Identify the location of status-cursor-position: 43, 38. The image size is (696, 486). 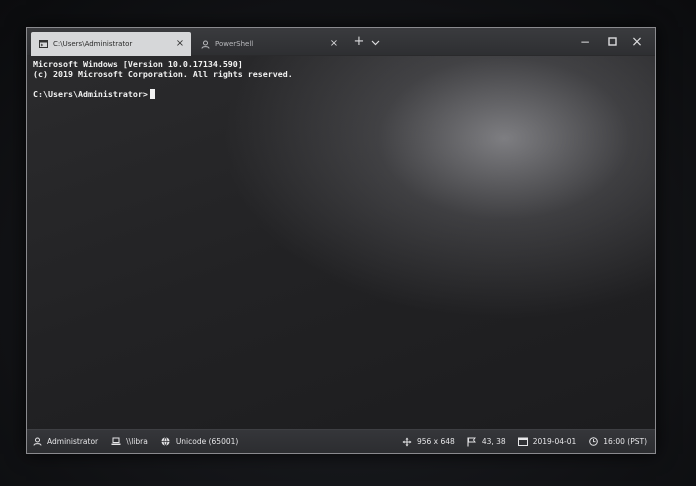
(486, 442).